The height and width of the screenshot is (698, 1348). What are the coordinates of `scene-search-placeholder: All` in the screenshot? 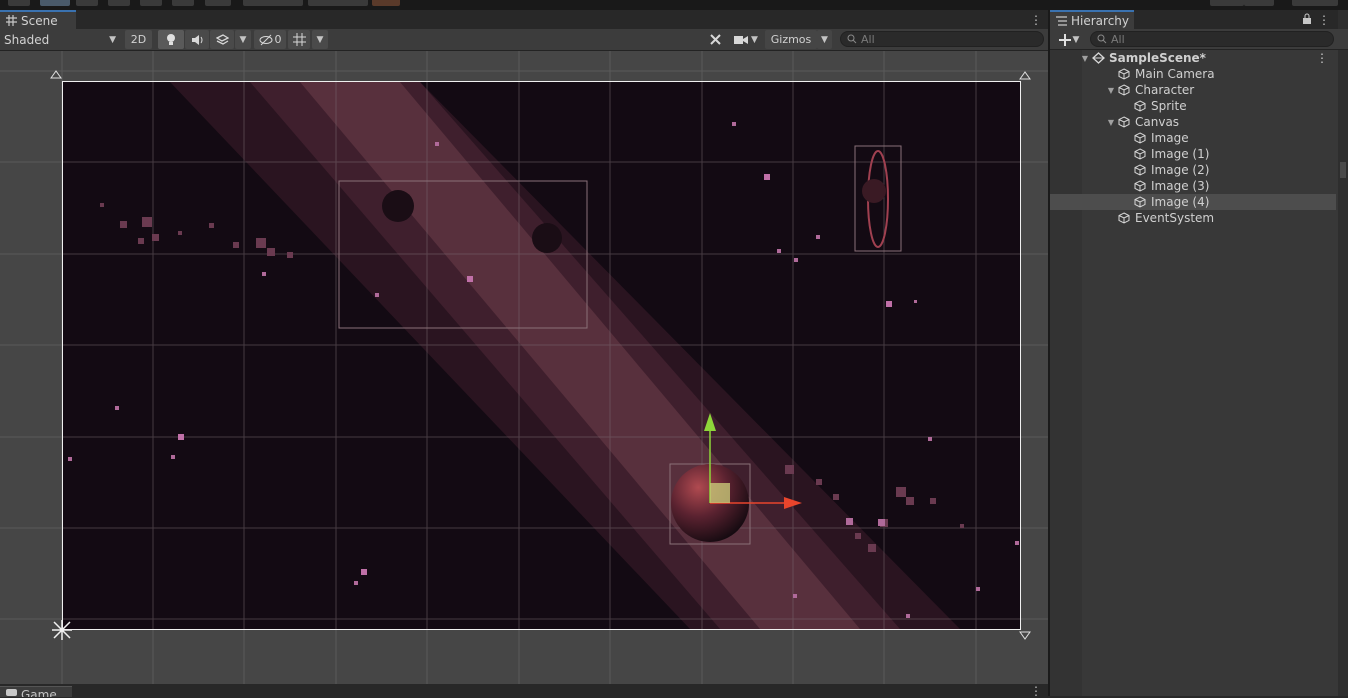 It's located at (868, 39).